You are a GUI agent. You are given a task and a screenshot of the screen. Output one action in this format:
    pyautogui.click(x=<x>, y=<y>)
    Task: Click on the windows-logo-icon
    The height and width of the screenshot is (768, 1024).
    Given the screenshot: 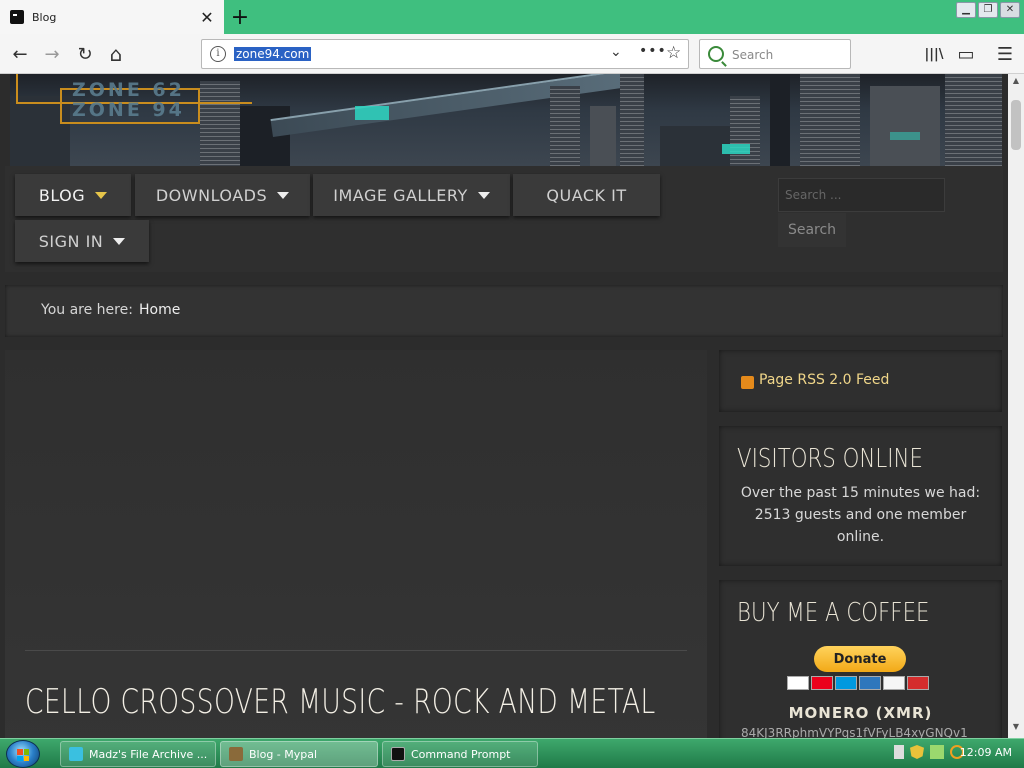 What is the action you would take?
    pyautogui.click(x=23, y=755)
    